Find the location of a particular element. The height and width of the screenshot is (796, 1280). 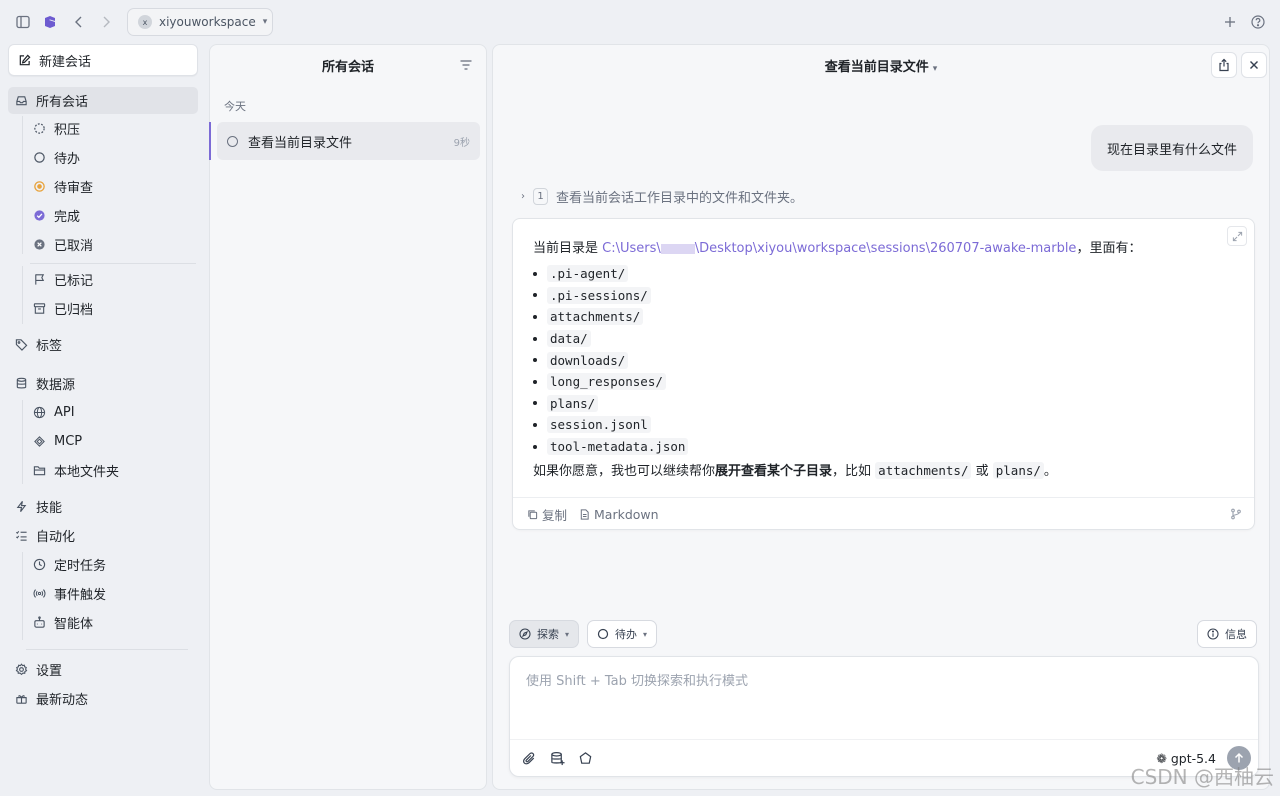

sidebar-item-tags: 标签 is located at coordinates (103, 344).